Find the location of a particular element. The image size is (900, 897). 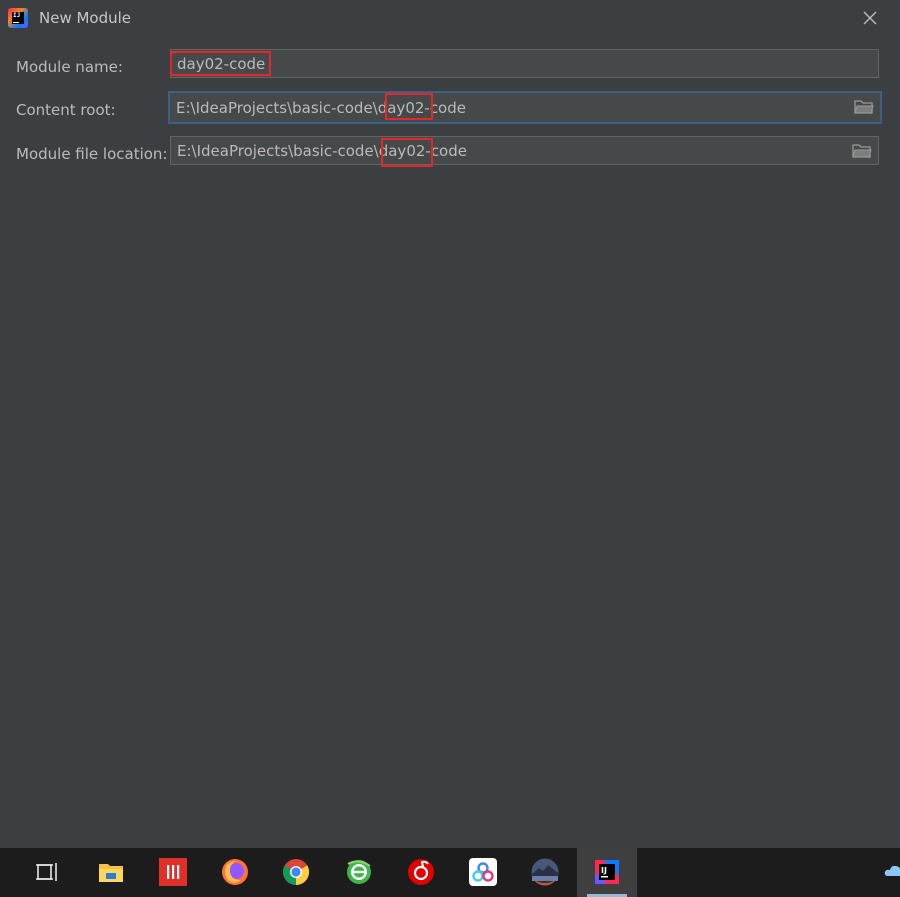

chrome-icon is located at coordinates (296, 872).